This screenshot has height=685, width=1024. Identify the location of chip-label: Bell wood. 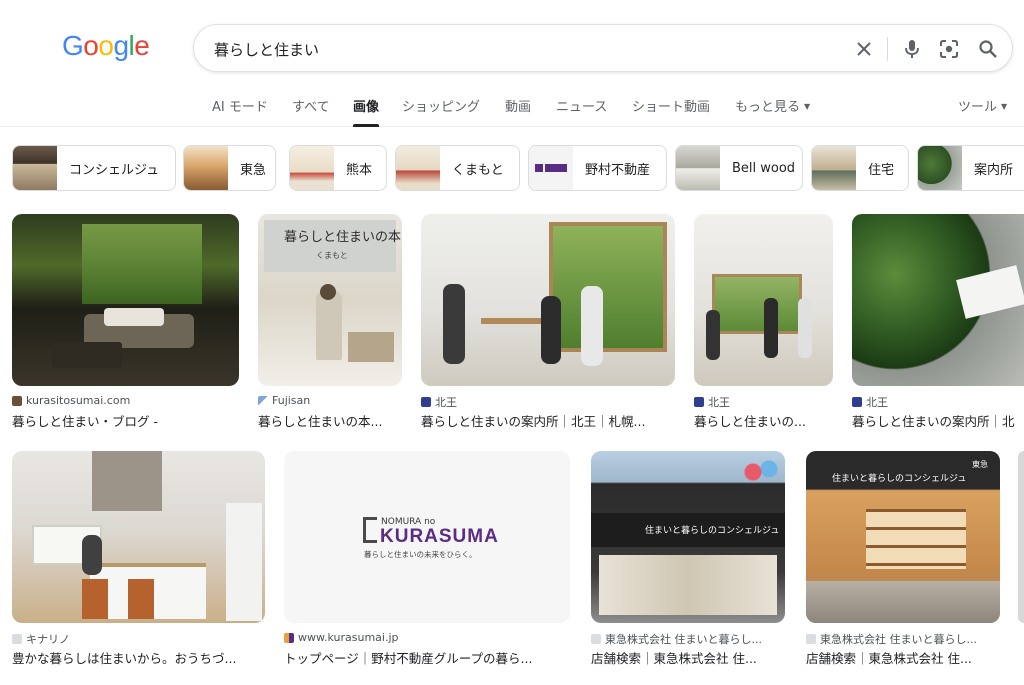
(764, 168).